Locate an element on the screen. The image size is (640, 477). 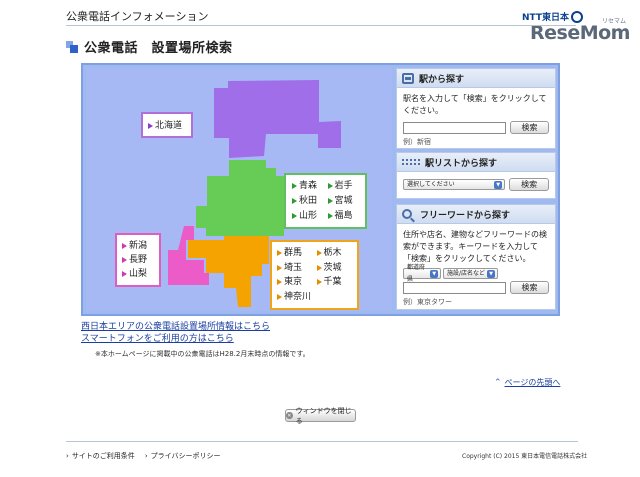
station-list-panel: 駅リストから探す 選択してください ▼ 検索 is located at coordinates (476, 175).